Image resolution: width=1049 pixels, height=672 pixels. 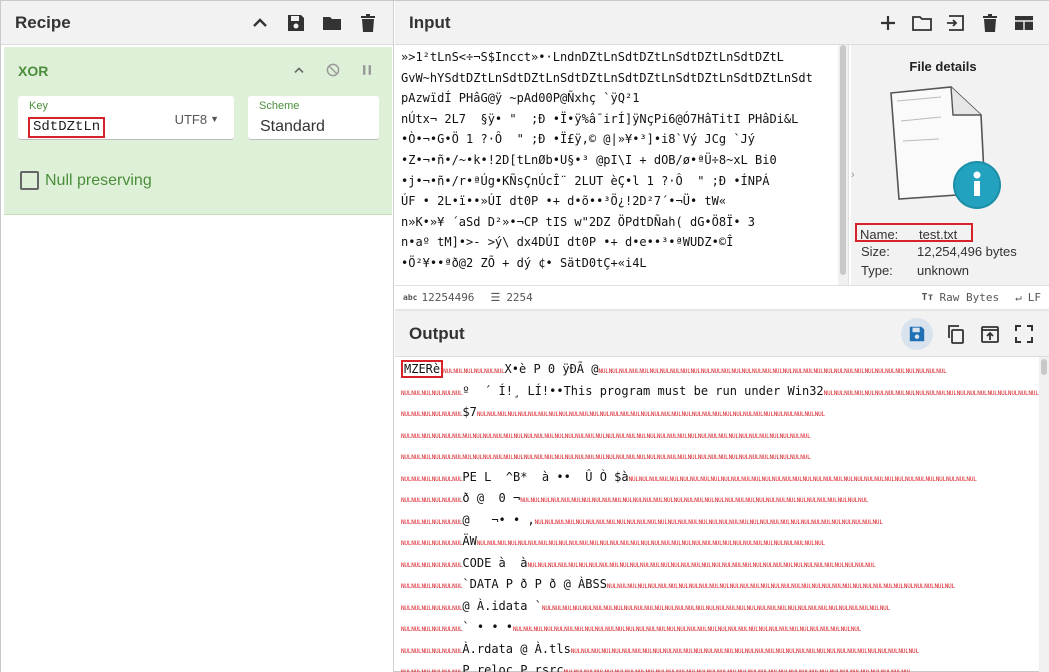 I want to click on save-output-button, so click(x=917, y=333).